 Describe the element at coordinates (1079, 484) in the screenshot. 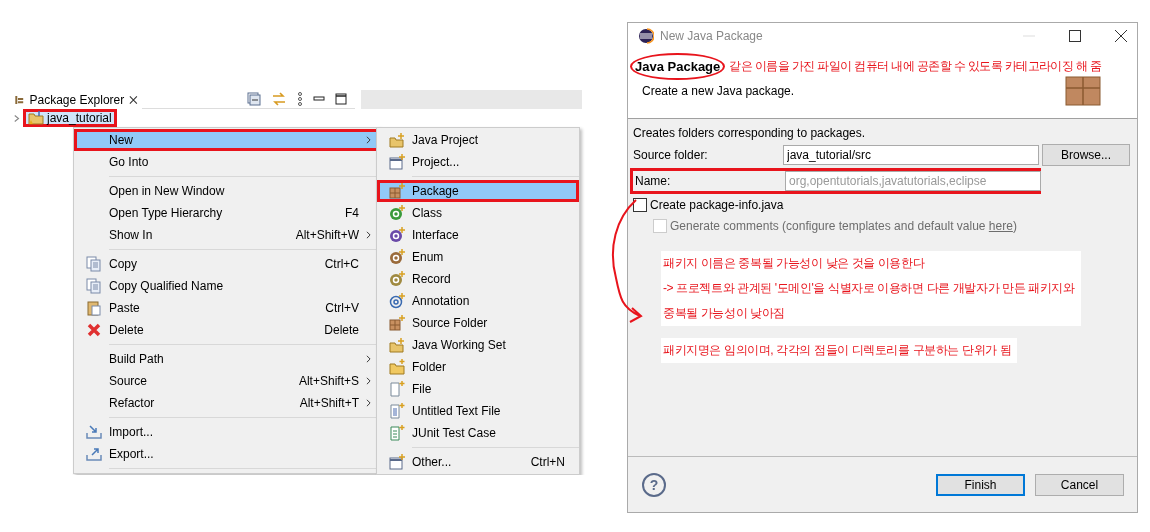

I see `cancel-button: Cancel` at that location.